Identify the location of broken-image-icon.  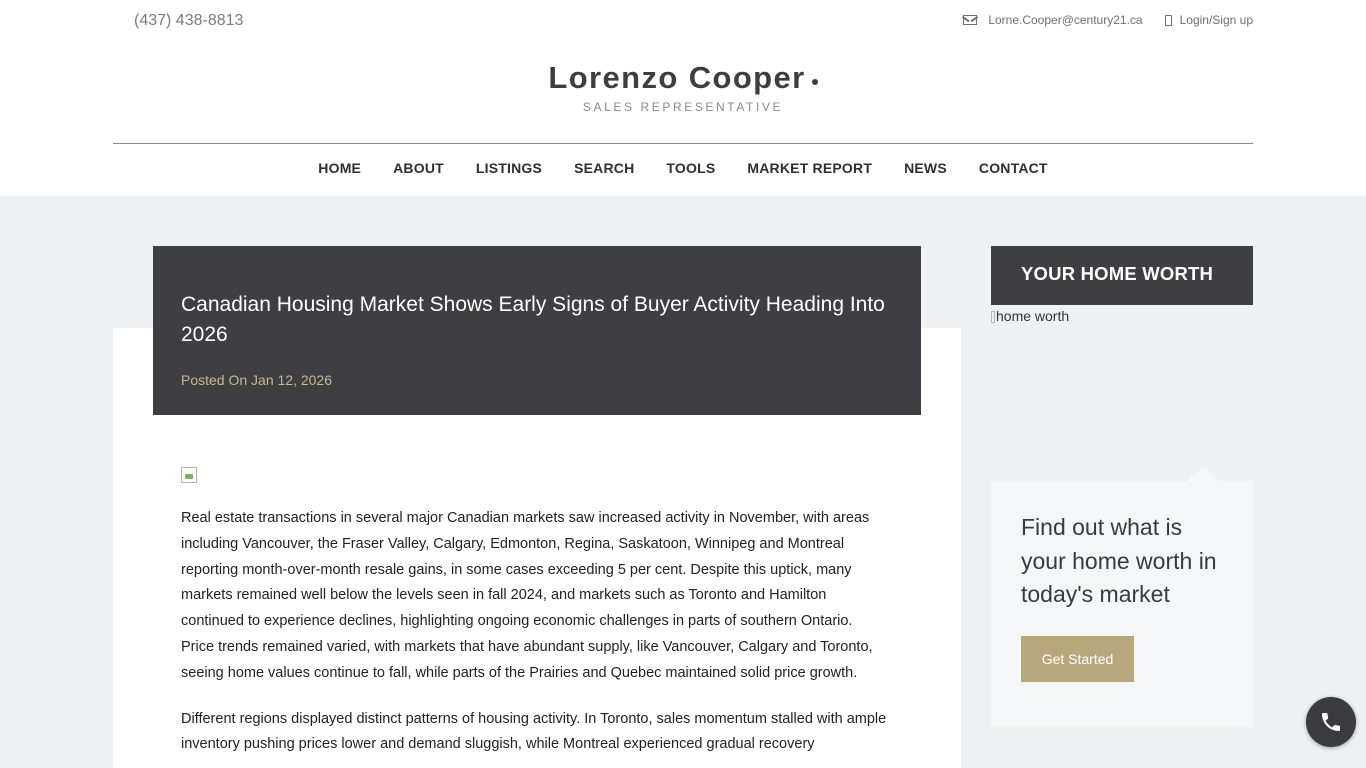
(993, 317).